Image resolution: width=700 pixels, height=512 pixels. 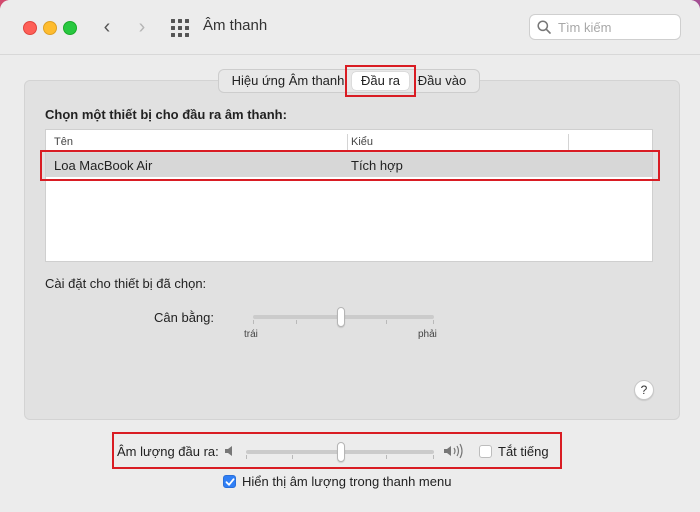 What do you see at coordinates (235, 25) in the screenshot?
I see `window-title: Âm thanh` at bounding box center [235, 25].